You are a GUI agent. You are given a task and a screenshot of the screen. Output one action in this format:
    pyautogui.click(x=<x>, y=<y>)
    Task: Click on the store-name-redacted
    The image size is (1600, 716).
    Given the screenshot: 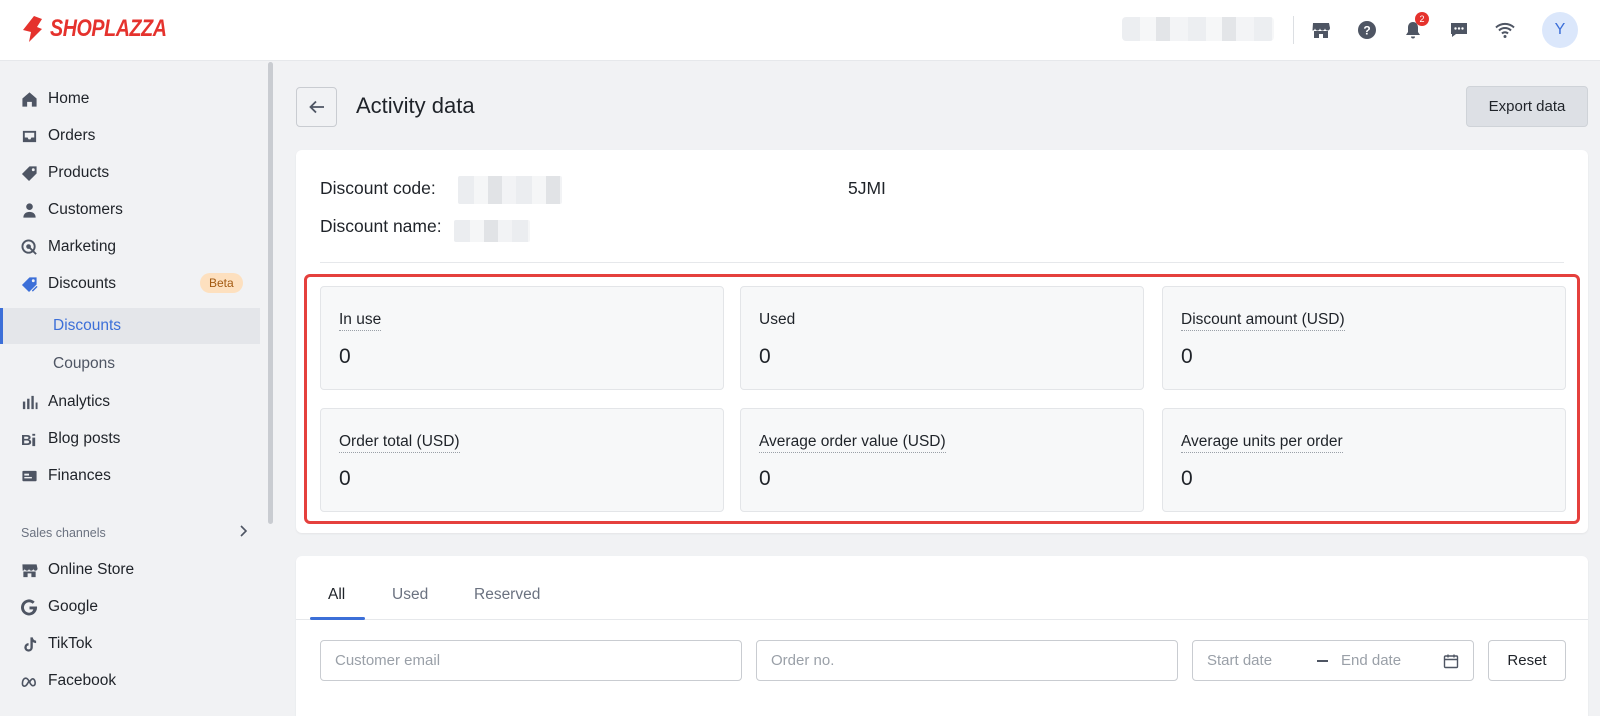 What is the action you would take?
    pyautogui.click(x=1198, y=29)
    